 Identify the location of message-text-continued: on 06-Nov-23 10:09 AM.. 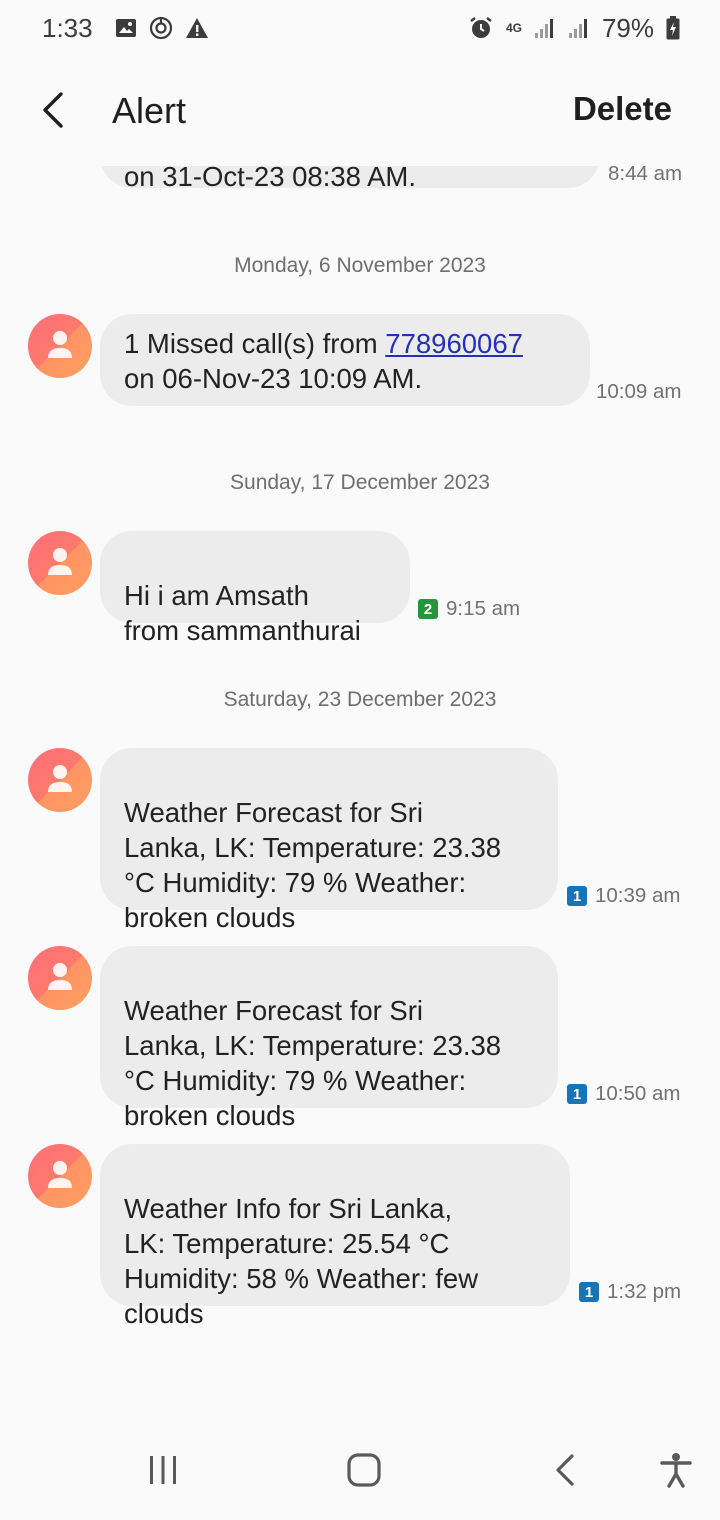
(273, 378).